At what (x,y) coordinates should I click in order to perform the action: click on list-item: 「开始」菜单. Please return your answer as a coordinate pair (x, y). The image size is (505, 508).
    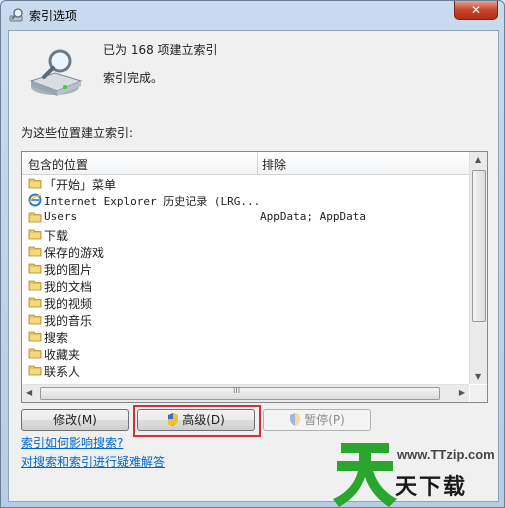
    Looking at the image, I should click on (245, 183).